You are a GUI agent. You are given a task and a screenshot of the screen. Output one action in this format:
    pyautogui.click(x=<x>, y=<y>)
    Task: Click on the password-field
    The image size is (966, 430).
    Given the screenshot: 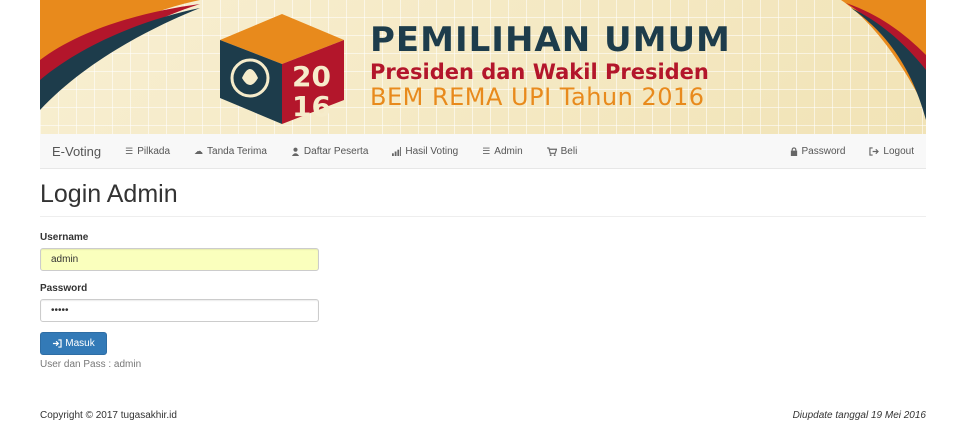 What is the action you would take?
    pyautogui.click(x=179, y=310)
    